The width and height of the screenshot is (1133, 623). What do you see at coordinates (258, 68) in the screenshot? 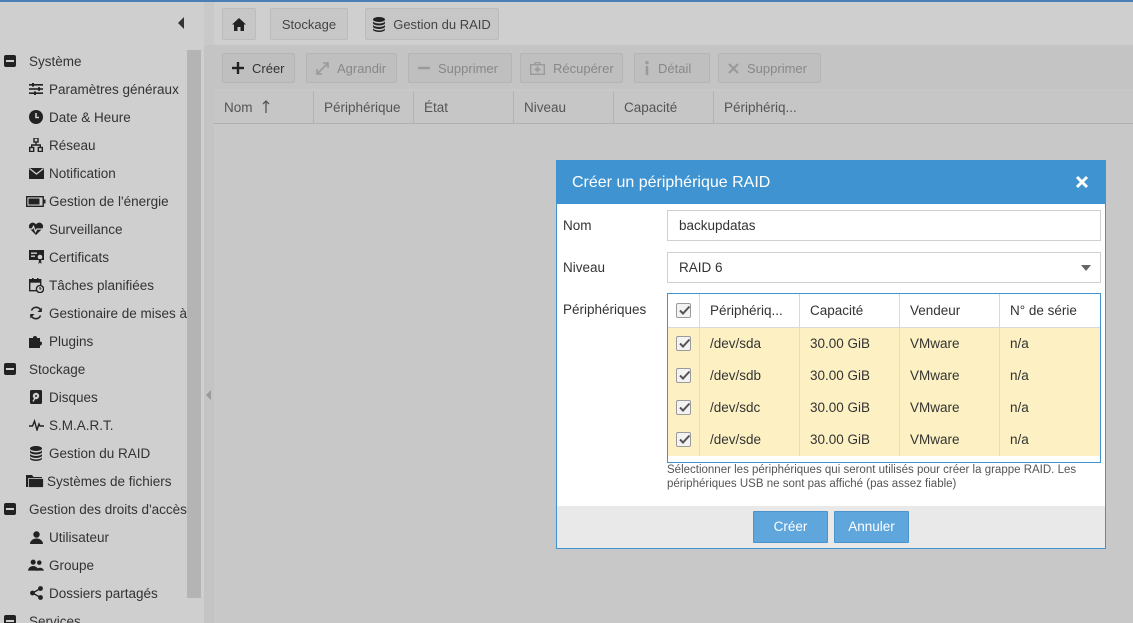
I see `create-button: Créer` at bounding box center [258, 68].